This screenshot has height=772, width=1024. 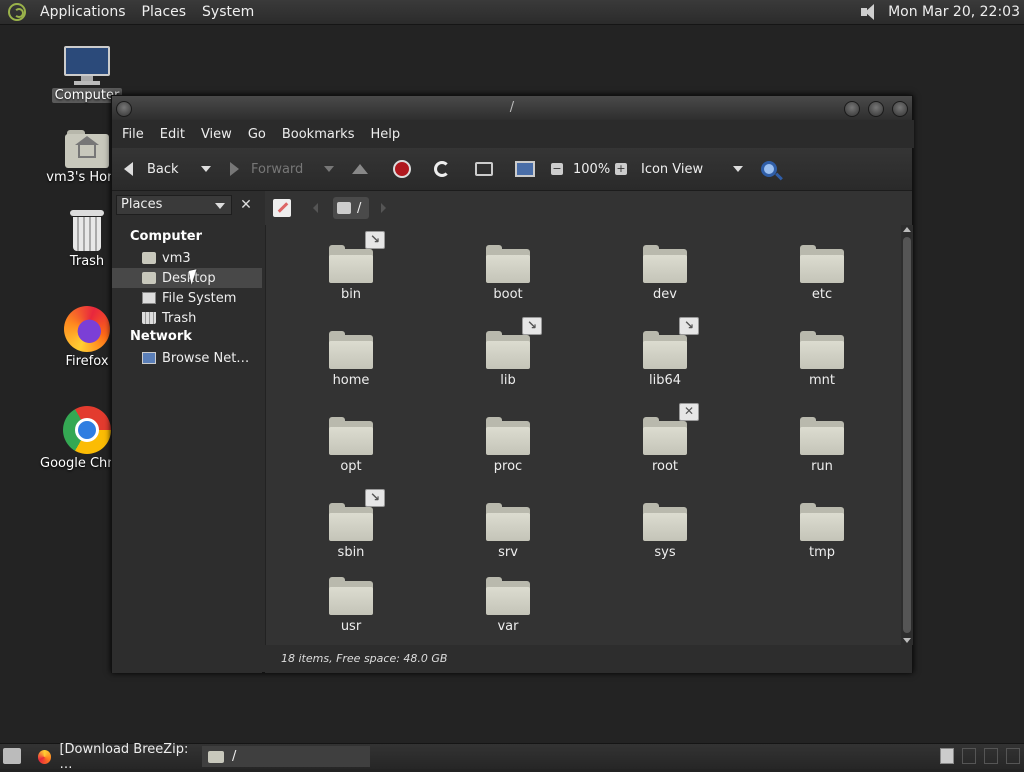 I want to click on file-item-label: var, so click(x=508, y=626).